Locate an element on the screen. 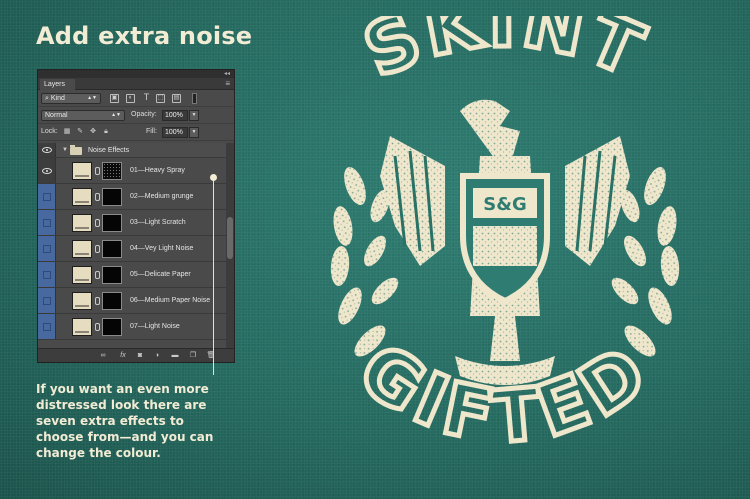 This screenshot has height=499, width=750. panel-tab-bar: Layers ≡ is located at coordinates (136, 84).